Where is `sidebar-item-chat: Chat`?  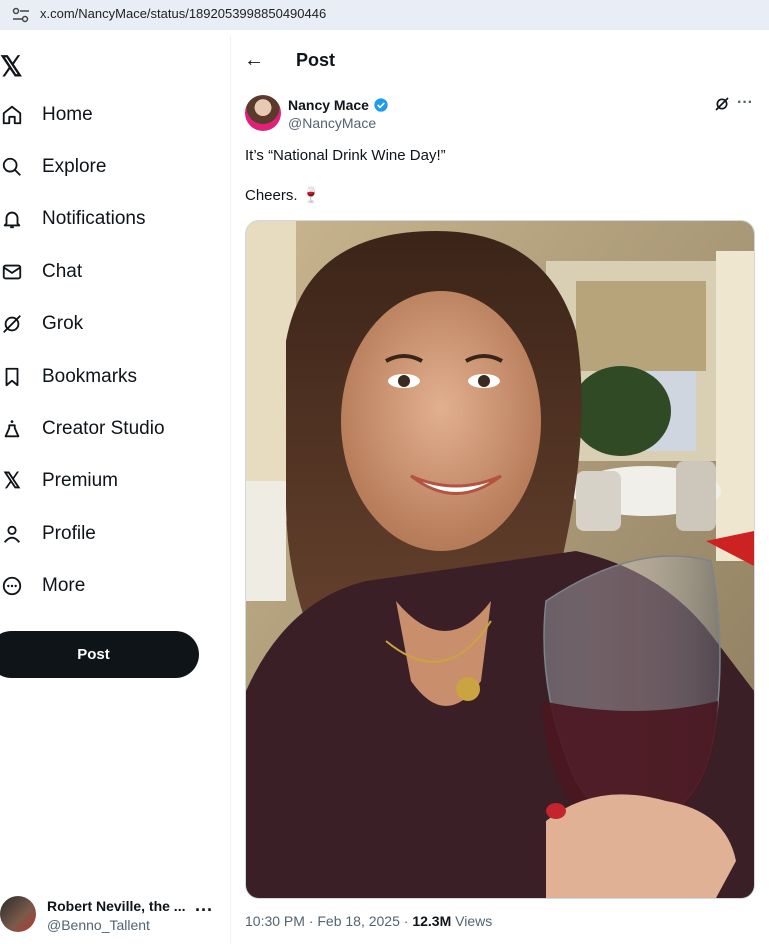 sidebar-item-chat: Chat is located at coordinates (110, 272).